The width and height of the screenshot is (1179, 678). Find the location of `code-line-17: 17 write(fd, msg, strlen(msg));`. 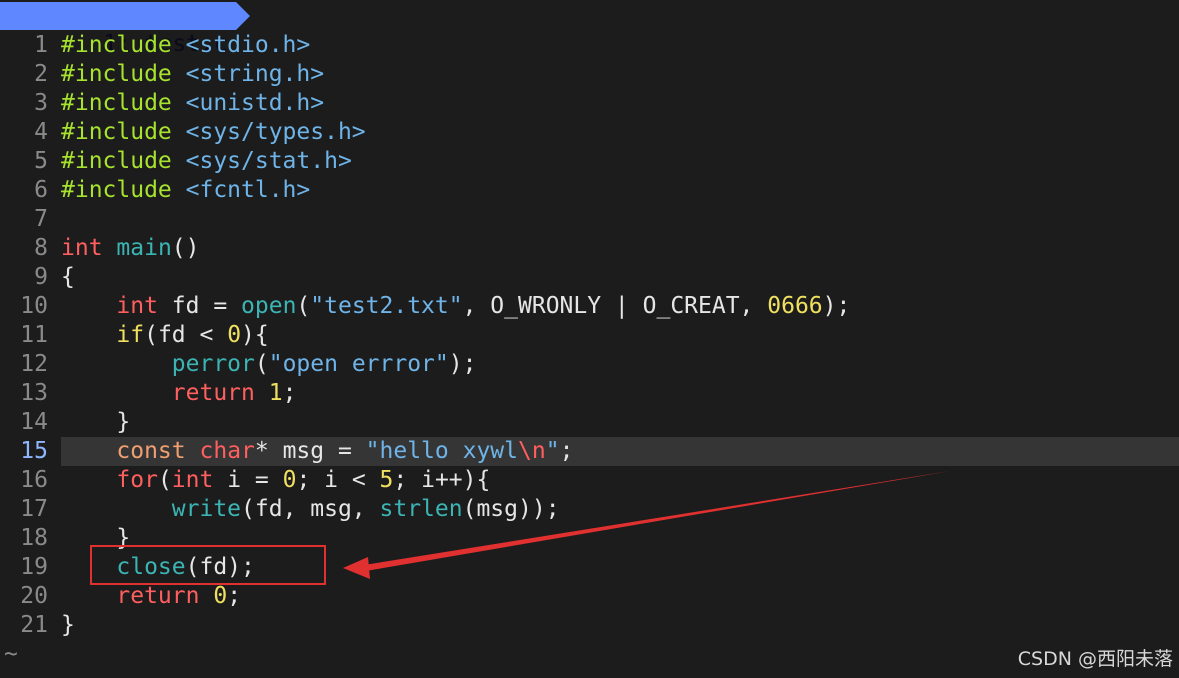

code-line-17: 17 write(fd, msg, strlen(msg)); is located at coordinates (589, 509).